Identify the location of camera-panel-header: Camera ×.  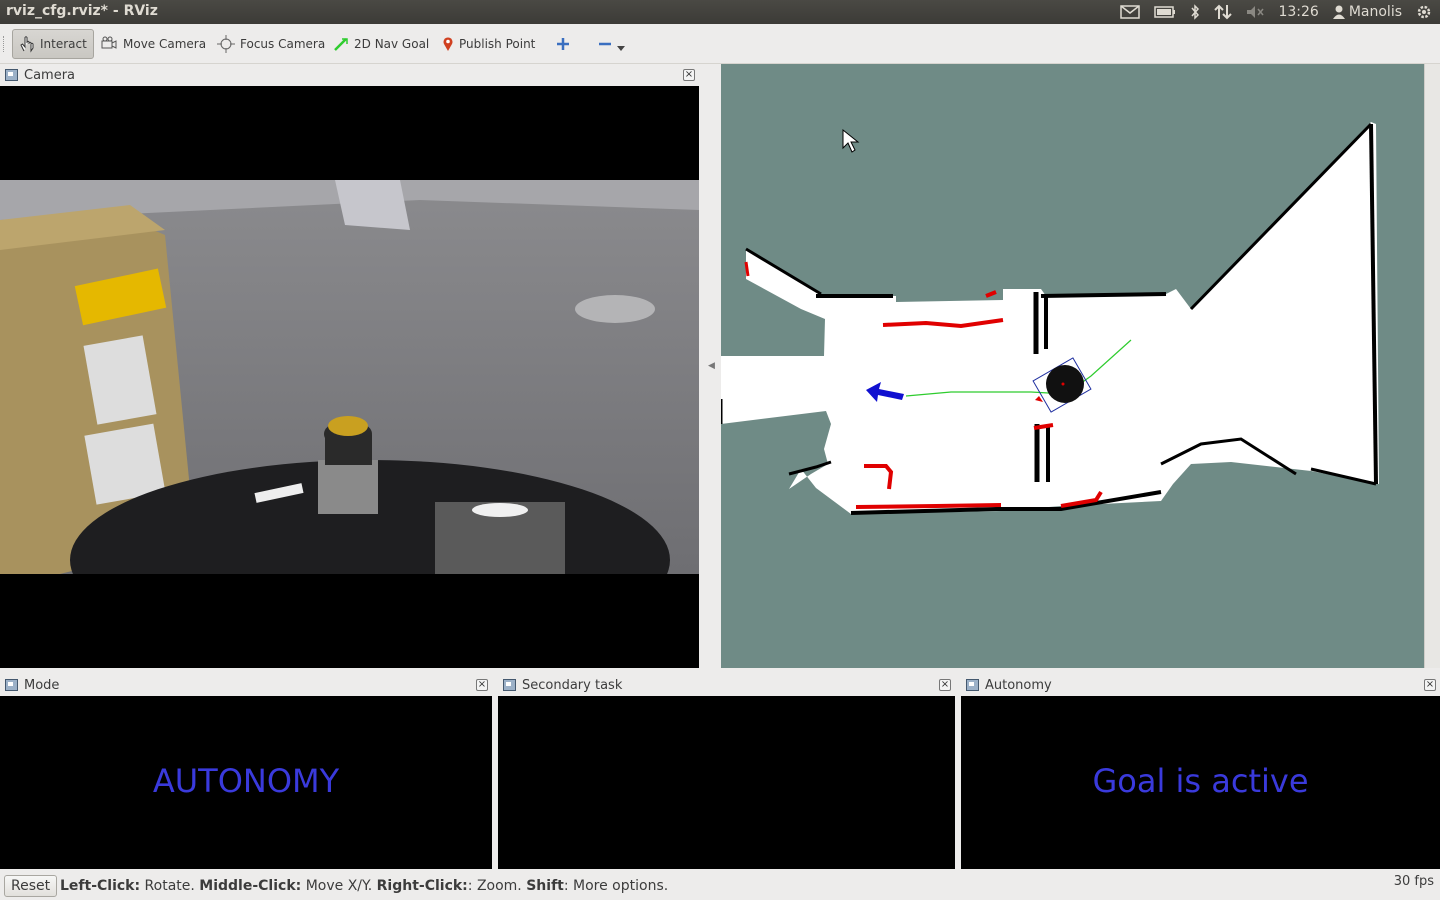
(349, 75).